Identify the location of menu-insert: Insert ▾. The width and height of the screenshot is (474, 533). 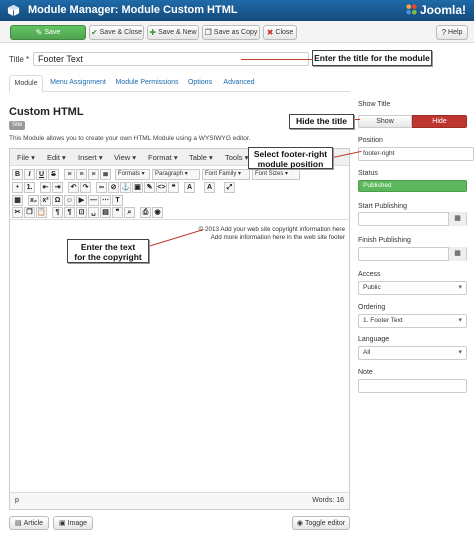
(90, 157).